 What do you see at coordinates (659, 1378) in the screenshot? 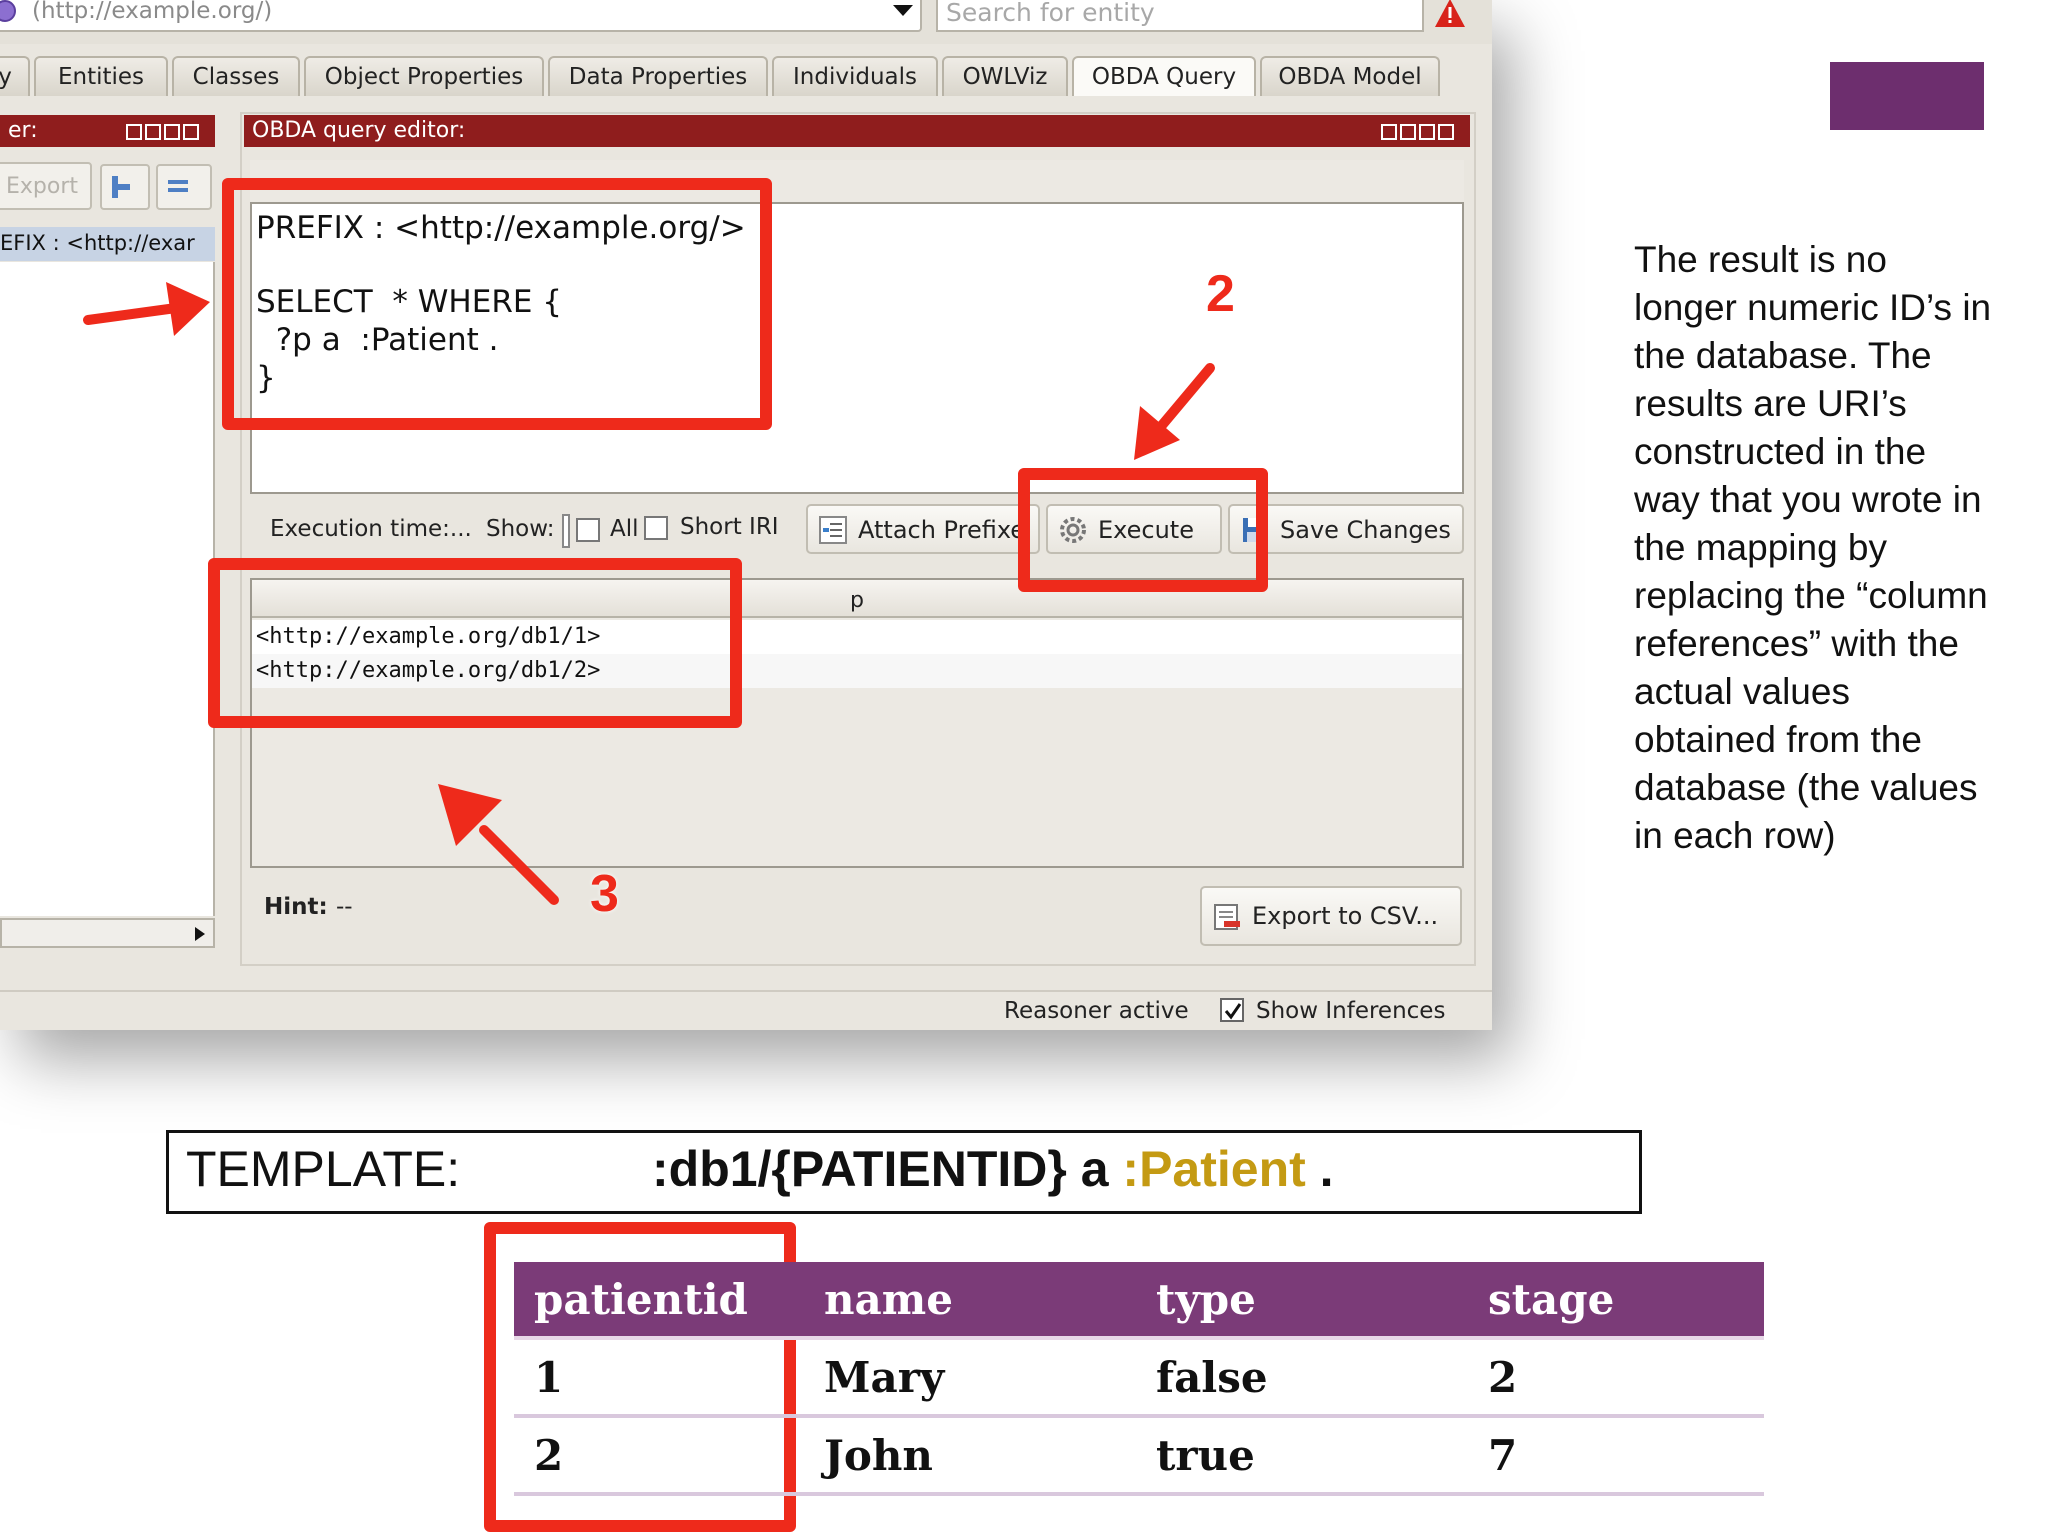
I see `table-cell: 1` at bounding box center [659, 1378].